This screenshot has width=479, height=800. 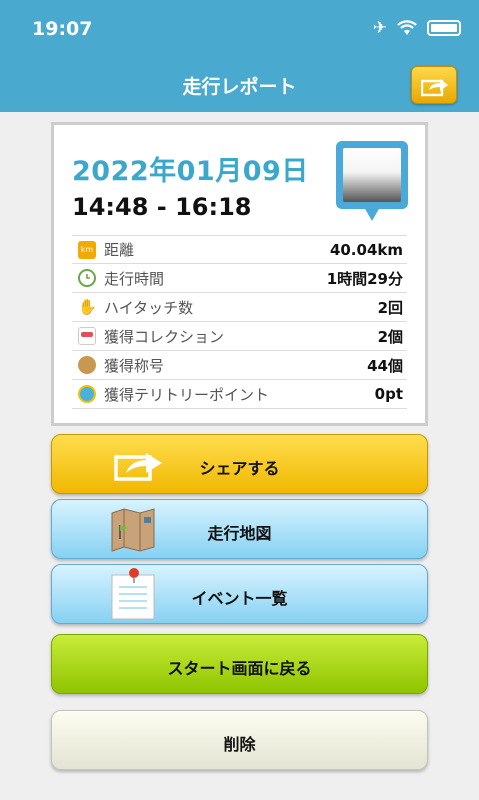 I want to click on wifi-icon, so click(x=407, y=27).